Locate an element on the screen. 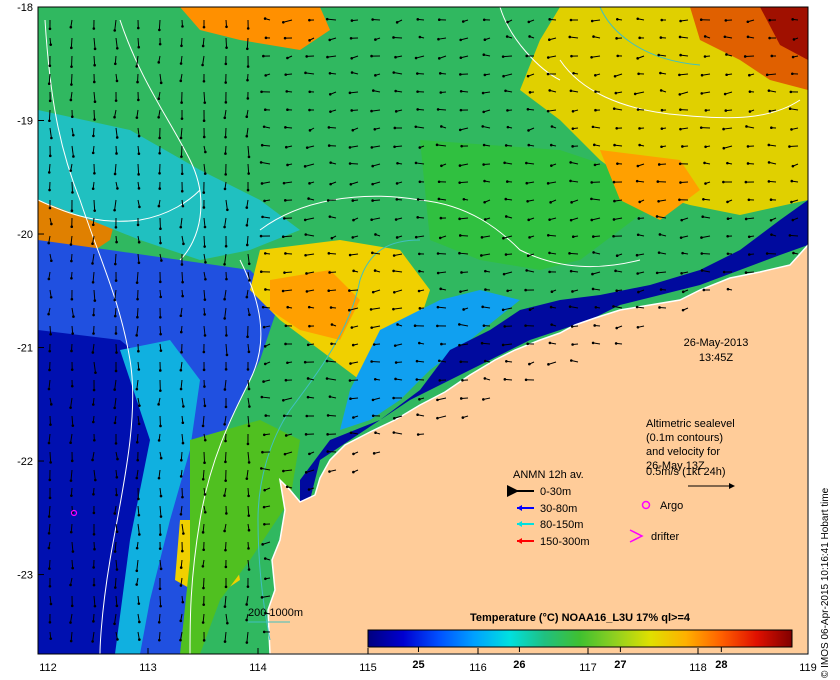 Image resolution: width=840 pixels, height=680 pixels. y-tick-label: -21 is located at coordinates (25, 349).